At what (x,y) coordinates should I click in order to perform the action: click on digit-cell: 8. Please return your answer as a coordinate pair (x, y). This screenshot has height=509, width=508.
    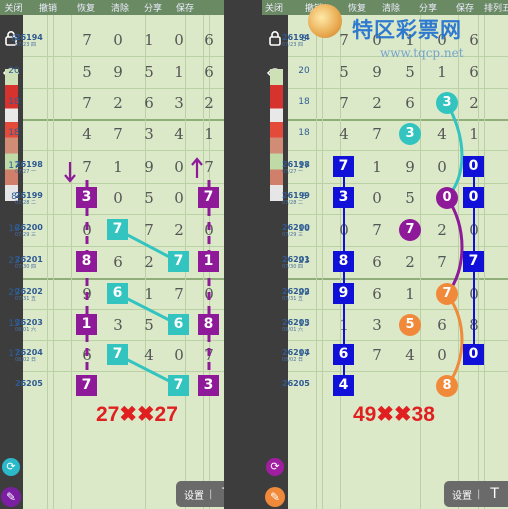
    Looking at the image, I should click on (474, 325).